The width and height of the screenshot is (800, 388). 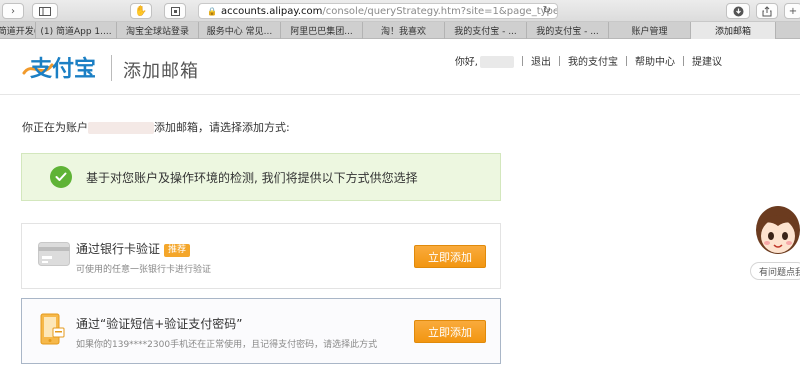 I want to click on share-icon, so click(x=767, y=10).